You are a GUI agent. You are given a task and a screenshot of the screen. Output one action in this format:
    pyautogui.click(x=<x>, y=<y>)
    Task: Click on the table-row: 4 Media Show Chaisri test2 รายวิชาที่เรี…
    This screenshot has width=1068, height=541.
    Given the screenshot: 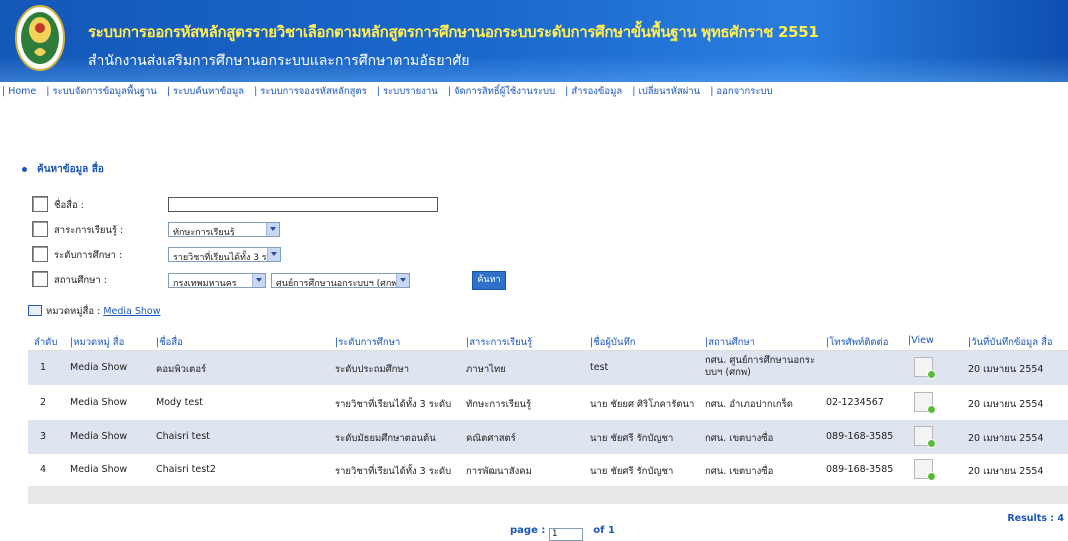 What is the action you would take?
    pyautogui.click(x=548, y=470)
    